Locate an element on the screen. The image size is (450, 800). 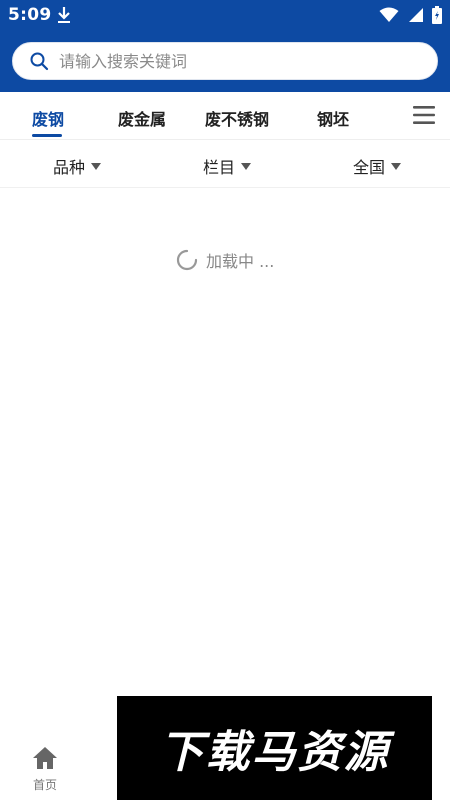
watermark-text: 下载马资源 is located at coordinates (274, 752).